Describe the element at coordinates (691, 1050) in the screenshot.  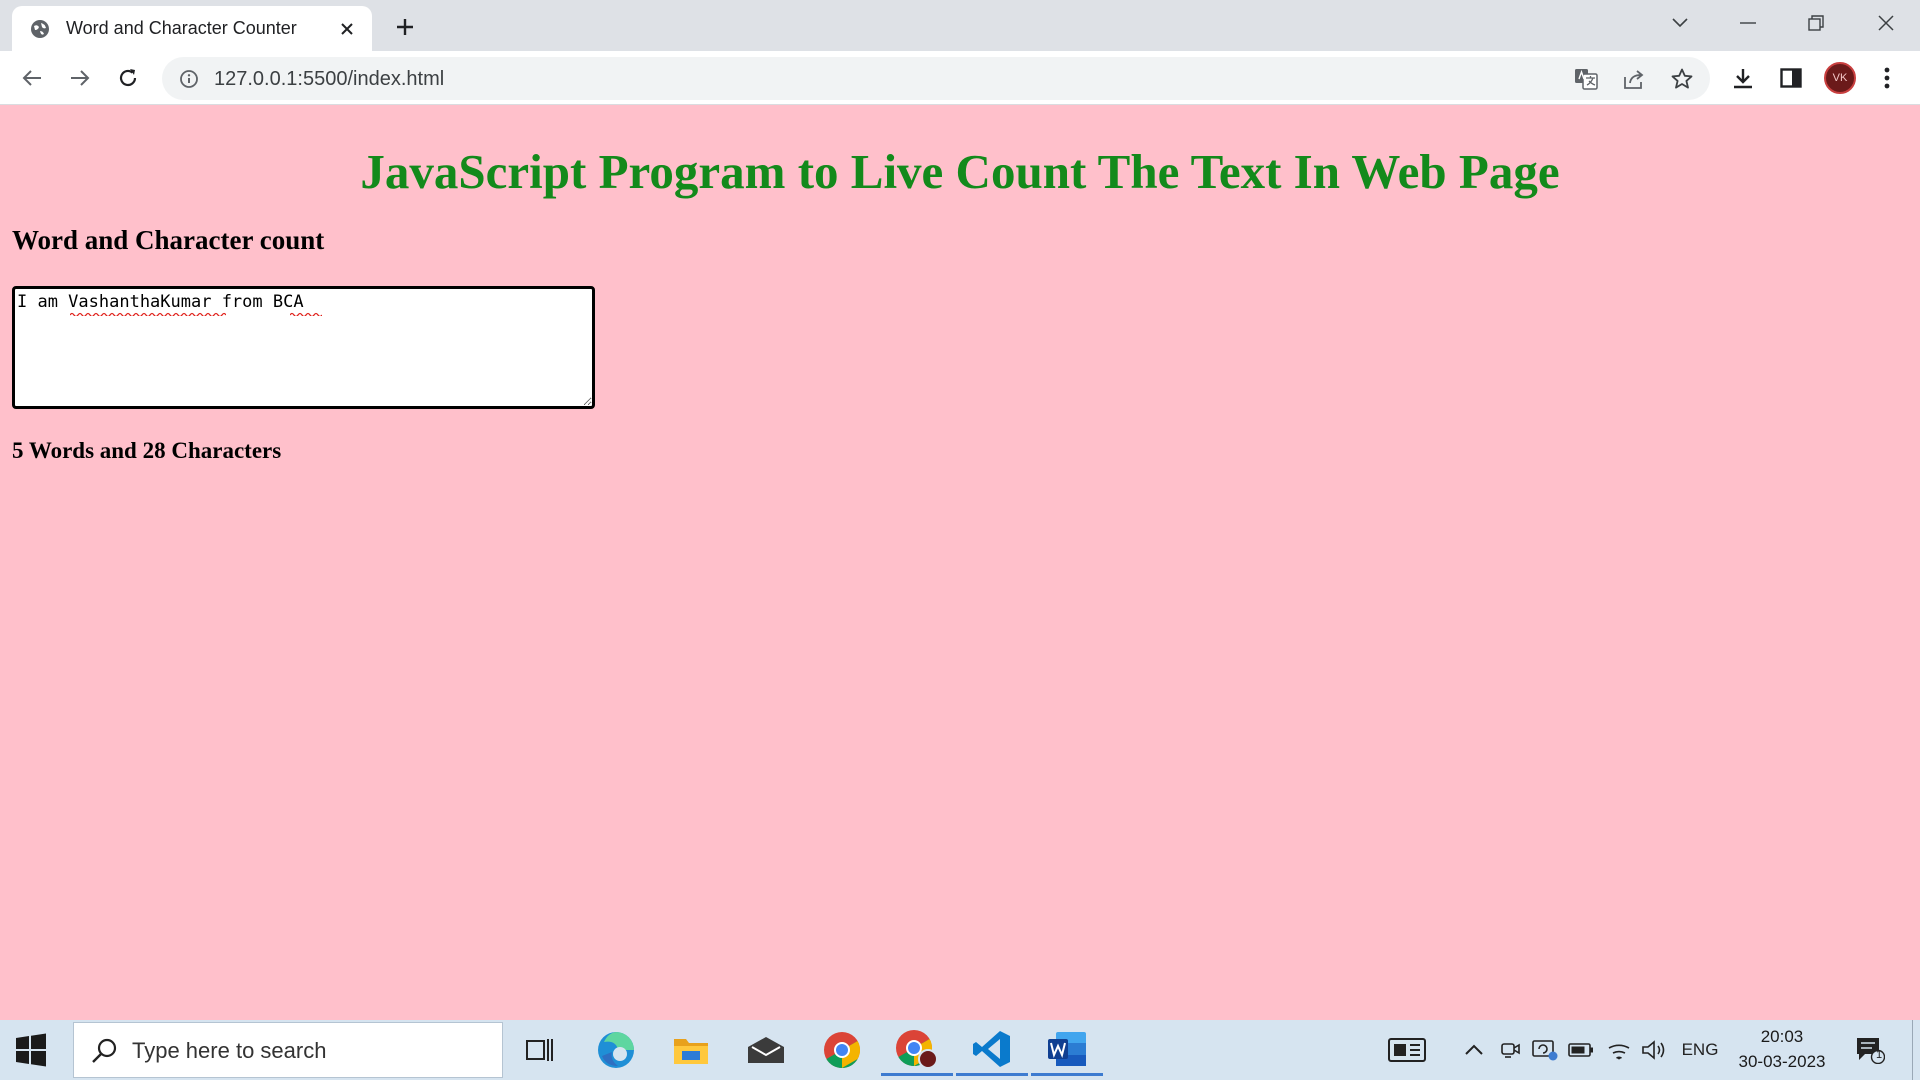
I see `file-explorer-icon` at that location.